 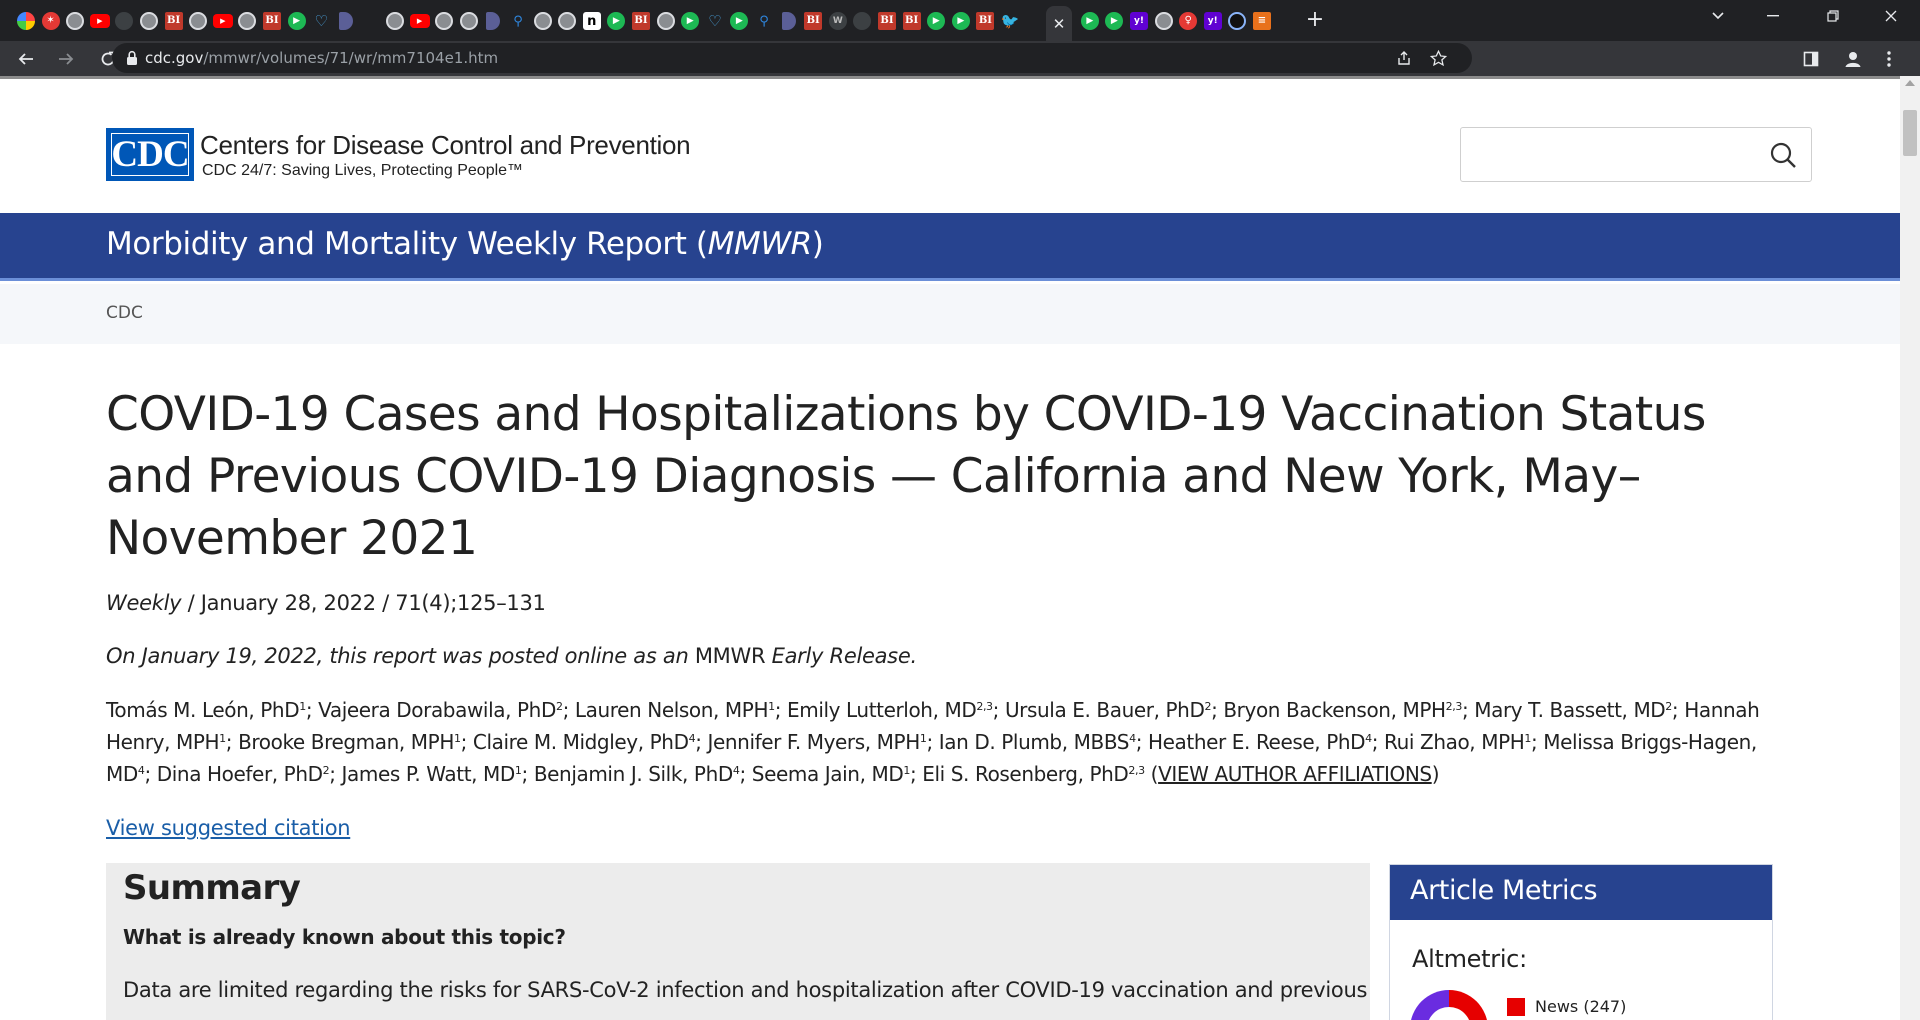 I want to click on browser-toolbar: cdc.gov/mmwr/volumes/71/wr/mm7104e1.htm, so click(x=960, y=58).